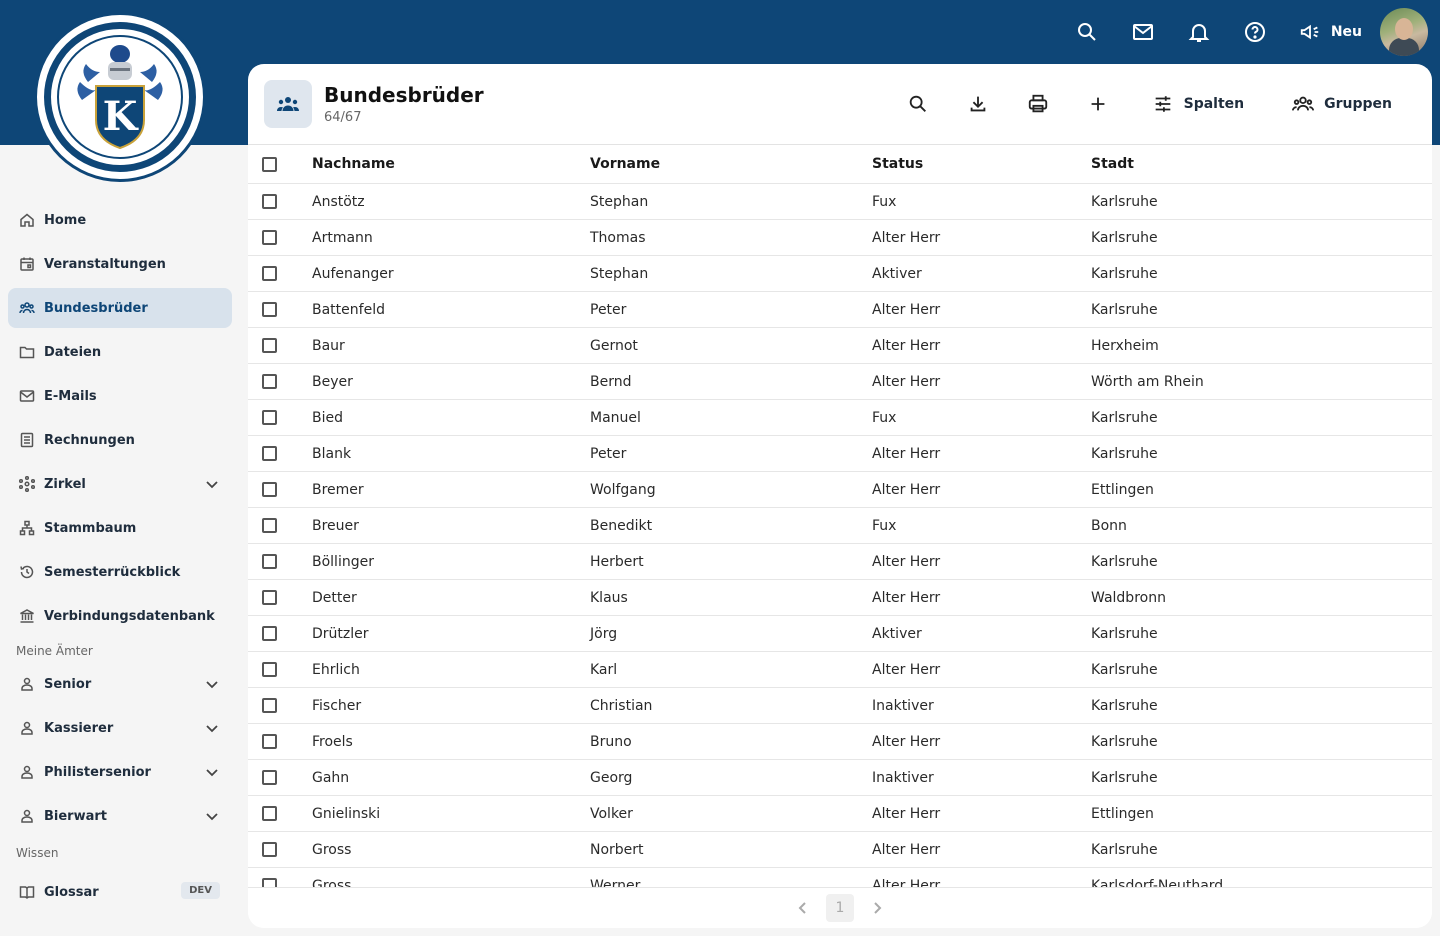  What do you see at coordinates (840, 202) in the screenshot?
I see `table-row: Anstötz Stephan Fux Karlsruhe` at bounding box center [840, 202].